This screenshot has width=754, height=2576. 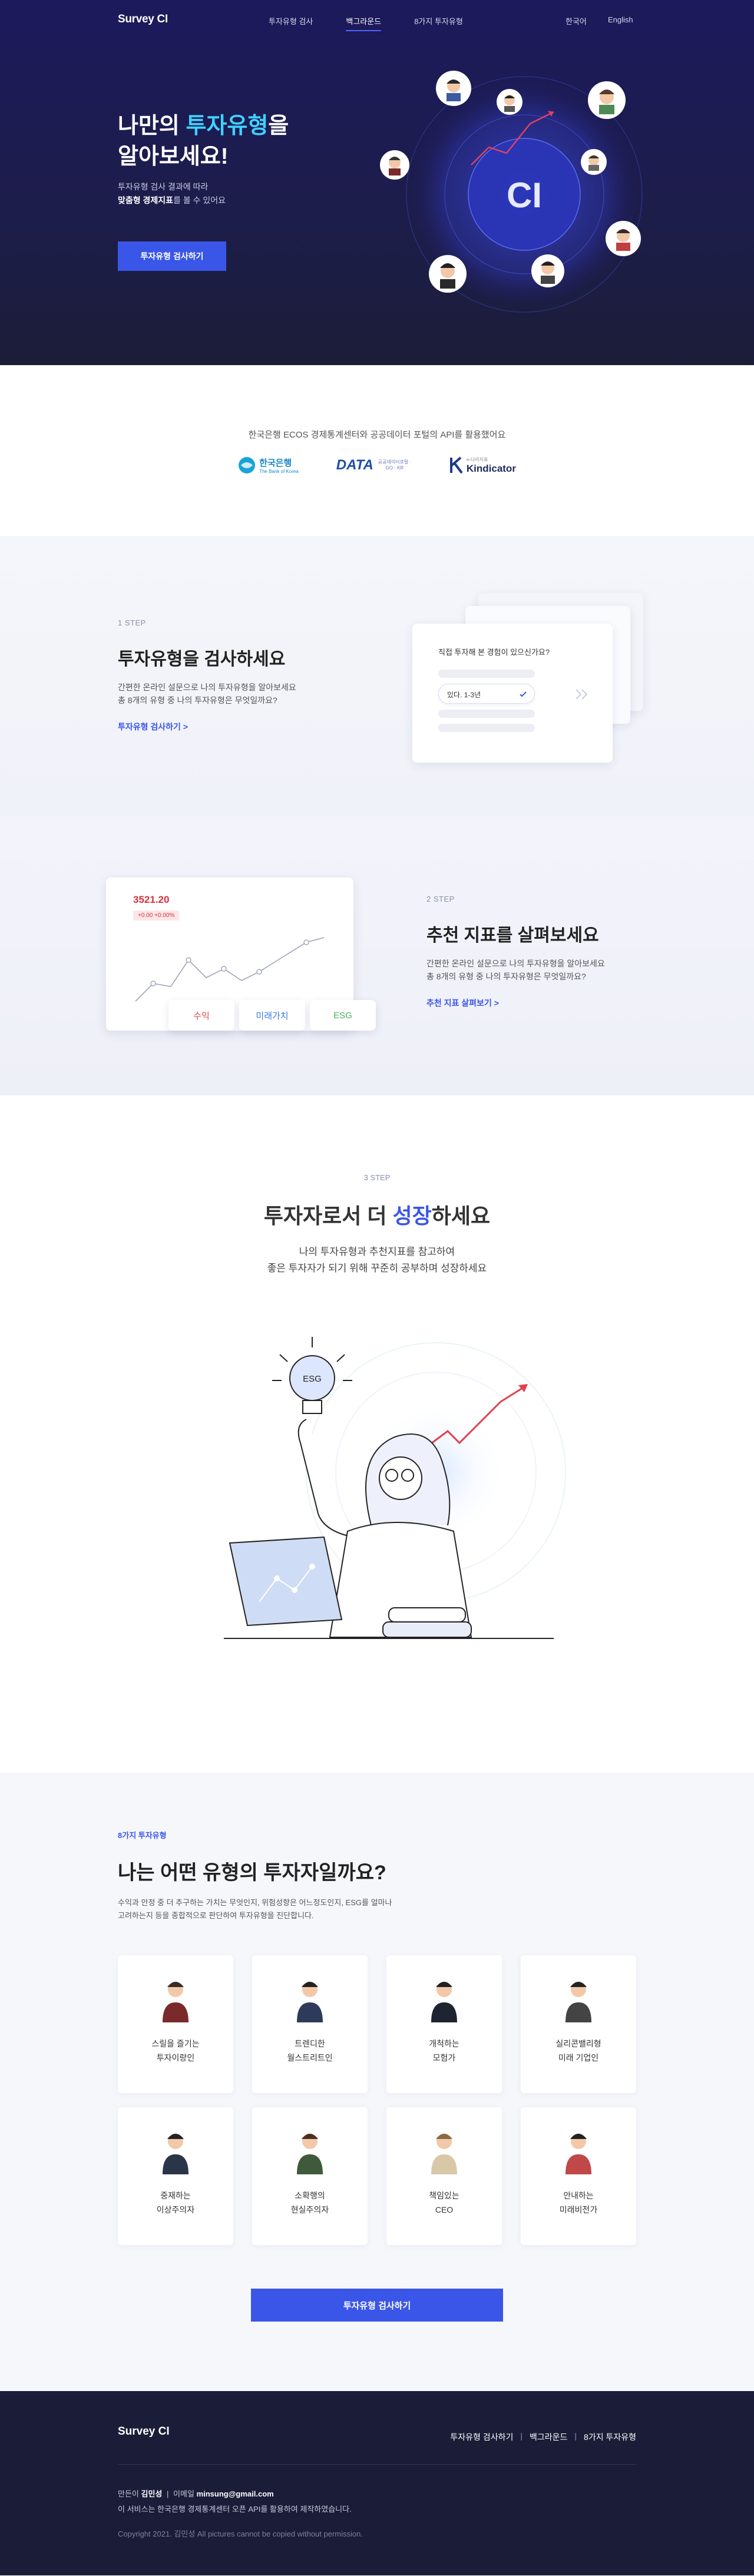 What do you see at coordinates (202, 659) in the screenshot?
I see `step1-title: 투자유형을 검사하세요` at bounding box center [202, 659].